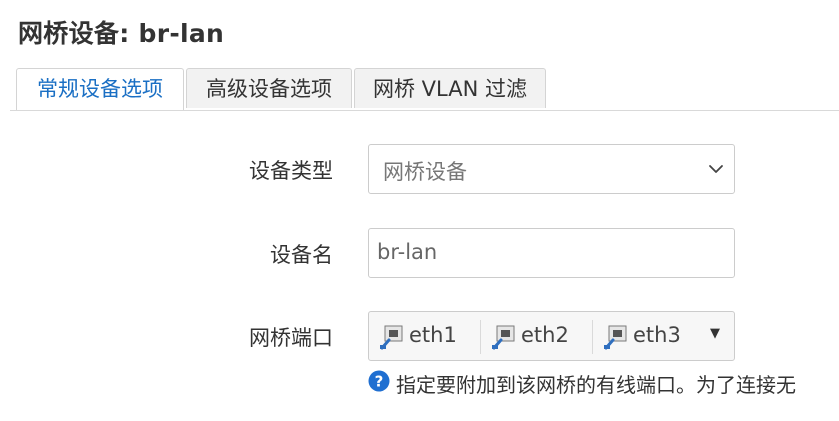 The width and height of the screenshot is (839, 421). Describe the element at coordinates (291, 171) in the screenshot. I see `device-type-label: 设备类型` at that location.